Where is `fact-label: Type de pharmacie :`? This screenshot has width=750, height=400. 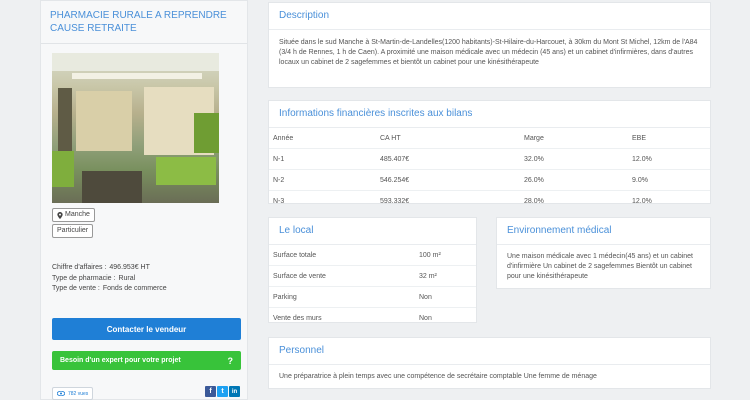
fact-label: Type de pharmacie : is located at coordinates (84, 278).